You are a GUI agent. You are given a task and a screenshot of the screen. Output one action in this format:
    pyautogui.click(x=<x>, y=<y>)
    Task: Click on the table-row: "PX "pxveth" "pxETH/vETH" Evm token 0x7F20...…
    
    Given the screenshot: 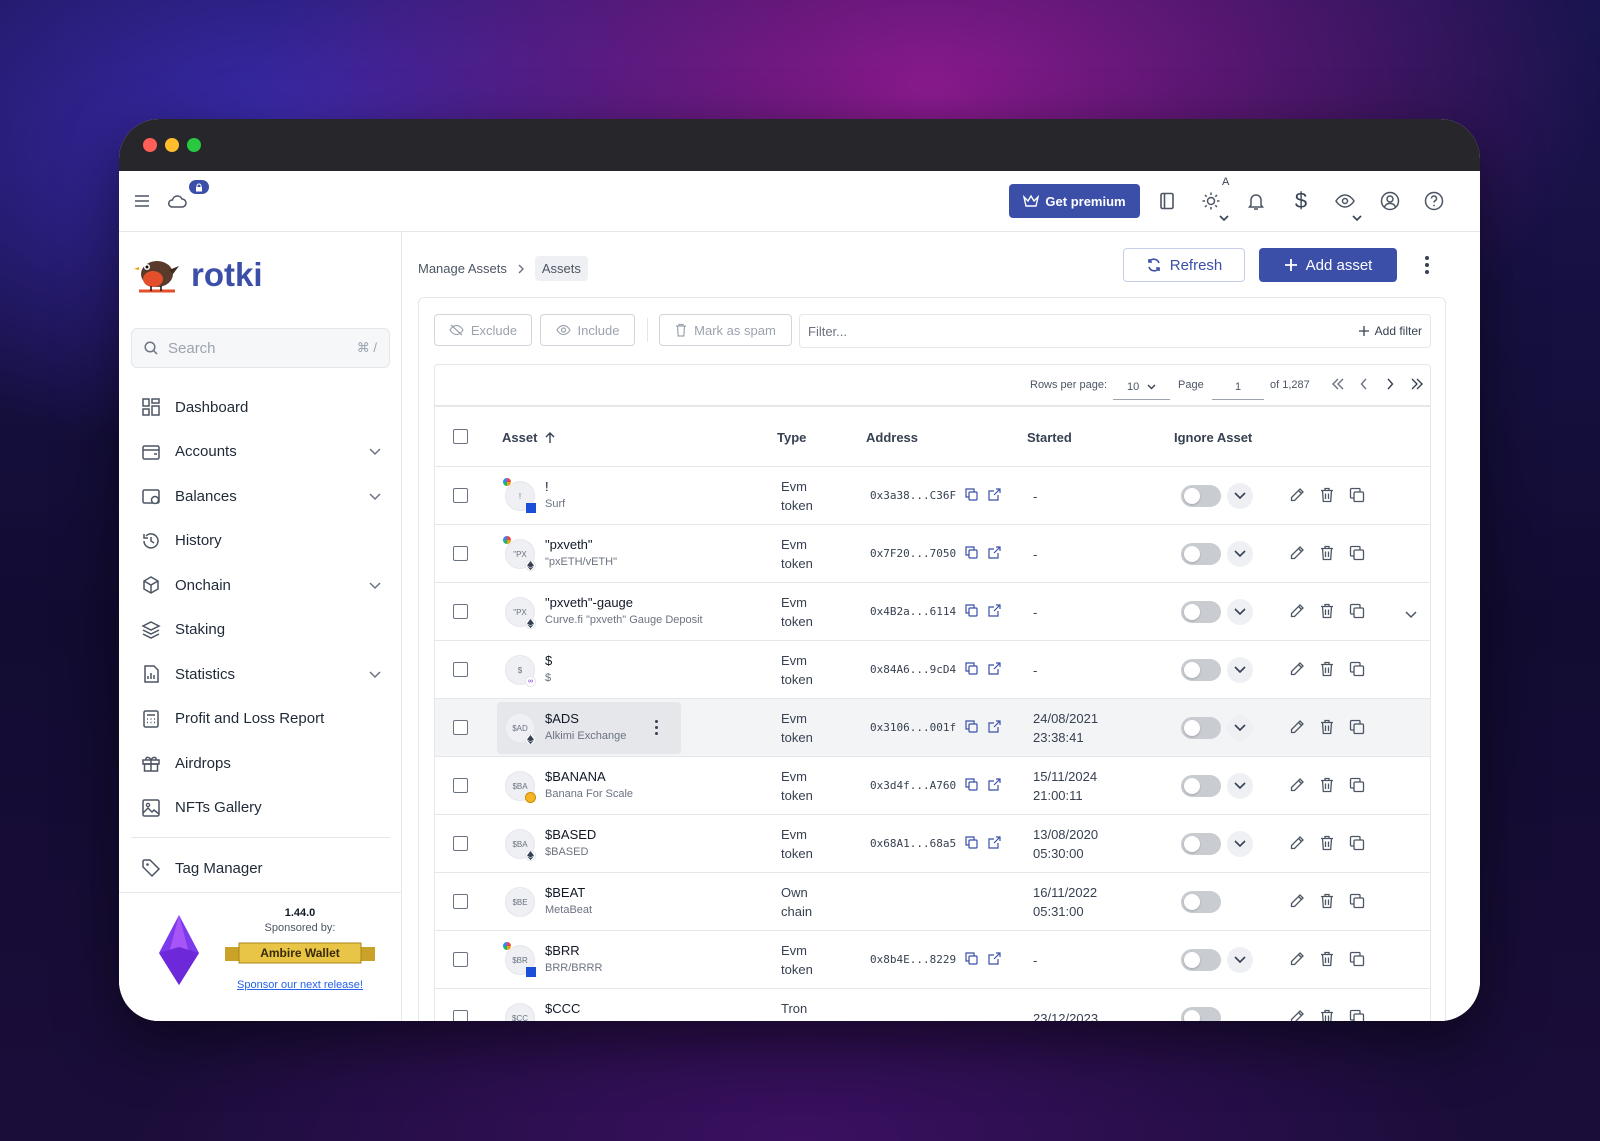 What is the action you would take?
    pyautogui.click(x=932, y=554)
    